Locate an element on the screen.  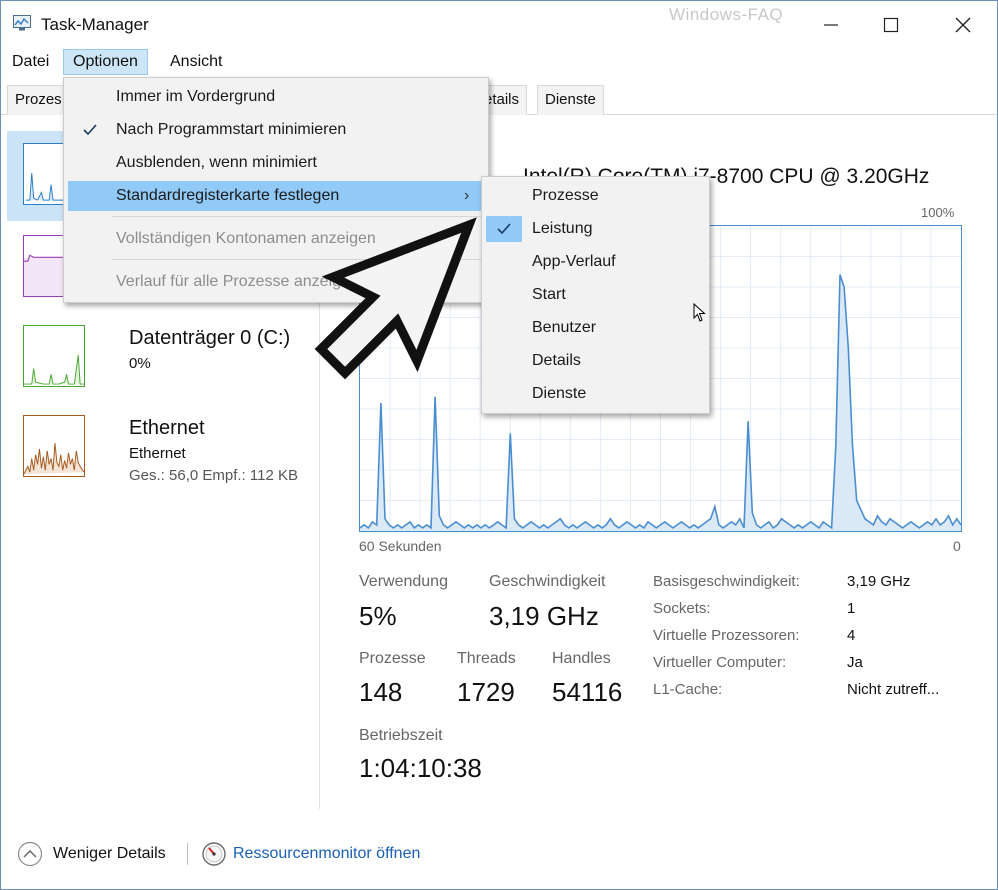
processes-value: 148 is located at coordinates (381, 692).